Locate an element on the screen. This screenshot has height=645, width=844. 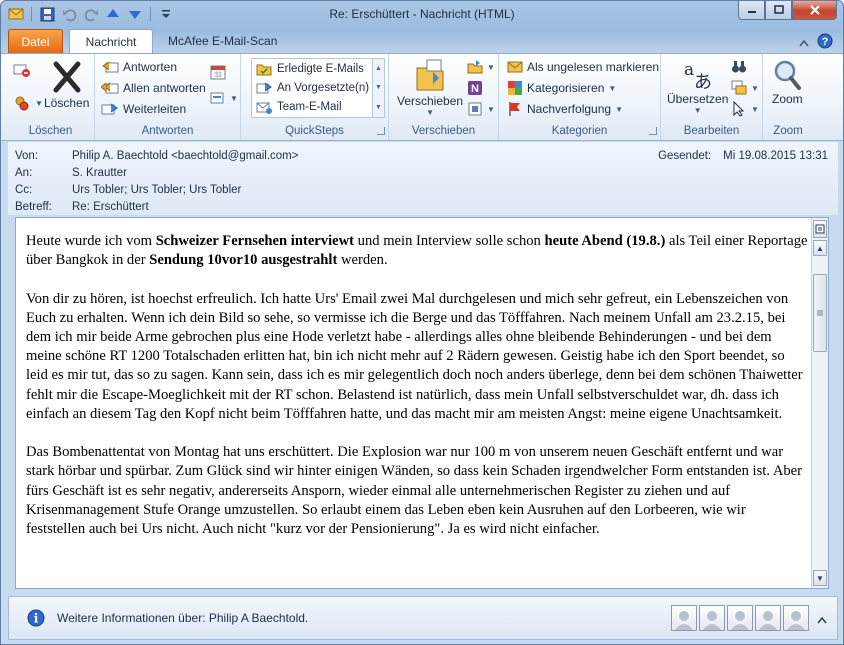
title-bar: Re: Erschüttert - Nachricht (HTML) is located at coordinates (422, 15).